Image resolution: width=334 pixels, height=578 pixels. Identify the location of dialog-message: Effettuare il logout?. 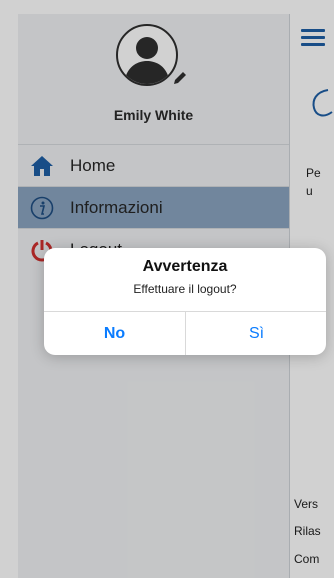
(185, 289).